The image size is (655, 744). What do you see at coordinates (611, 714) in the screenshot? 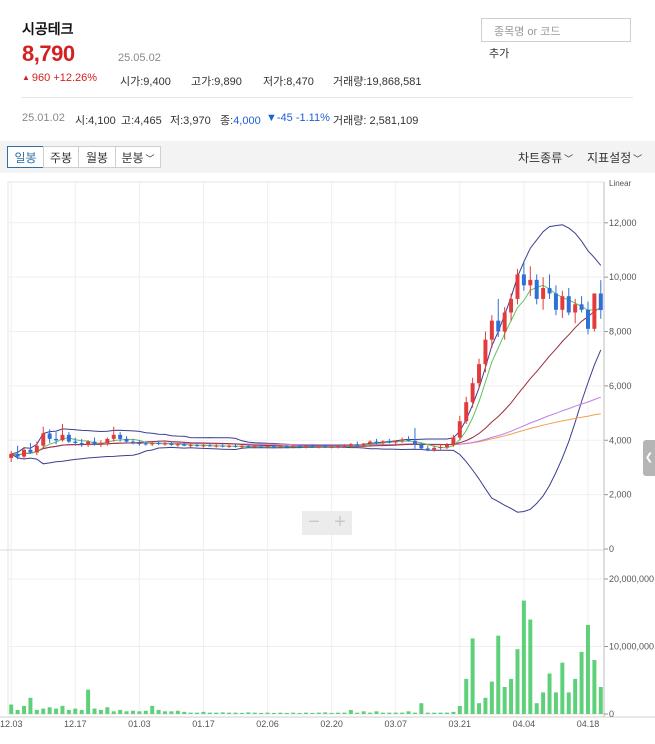
I see `volume-tick-label: 0` at bounding box center [611, 714].